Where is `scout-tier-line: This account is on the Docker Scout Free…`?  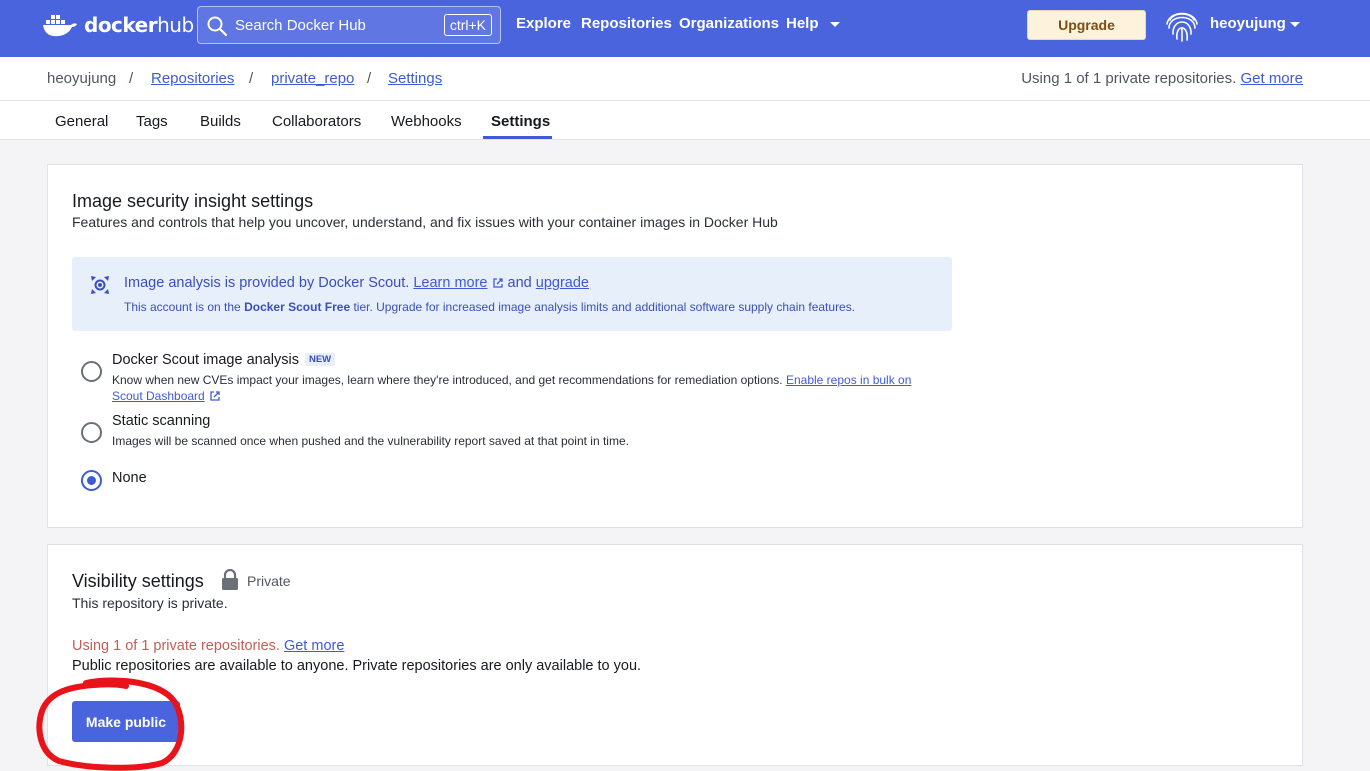 scout-tier-line: This account is on the Docker Scout Free… is located at coordinates (489, 307).